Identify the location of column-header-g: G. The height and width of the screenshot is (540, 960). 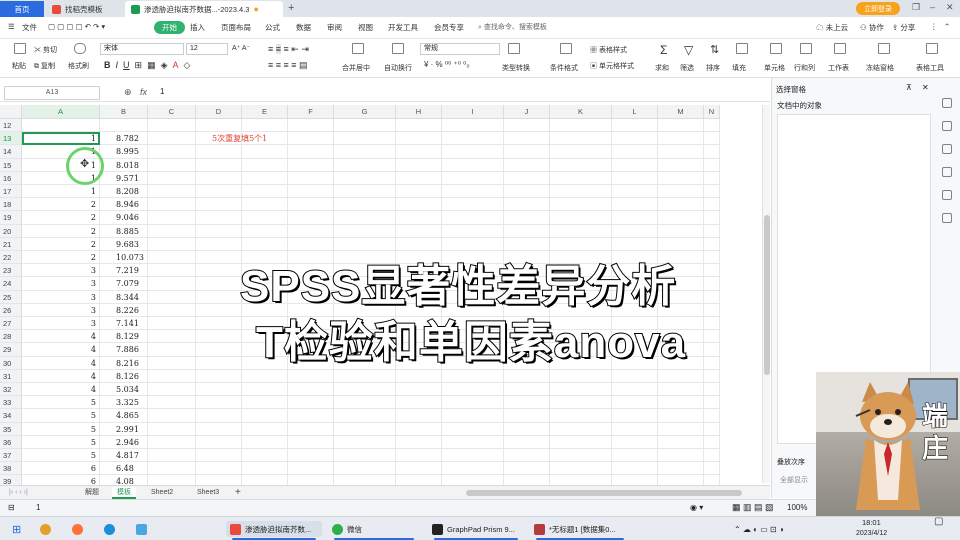
(365, 112).